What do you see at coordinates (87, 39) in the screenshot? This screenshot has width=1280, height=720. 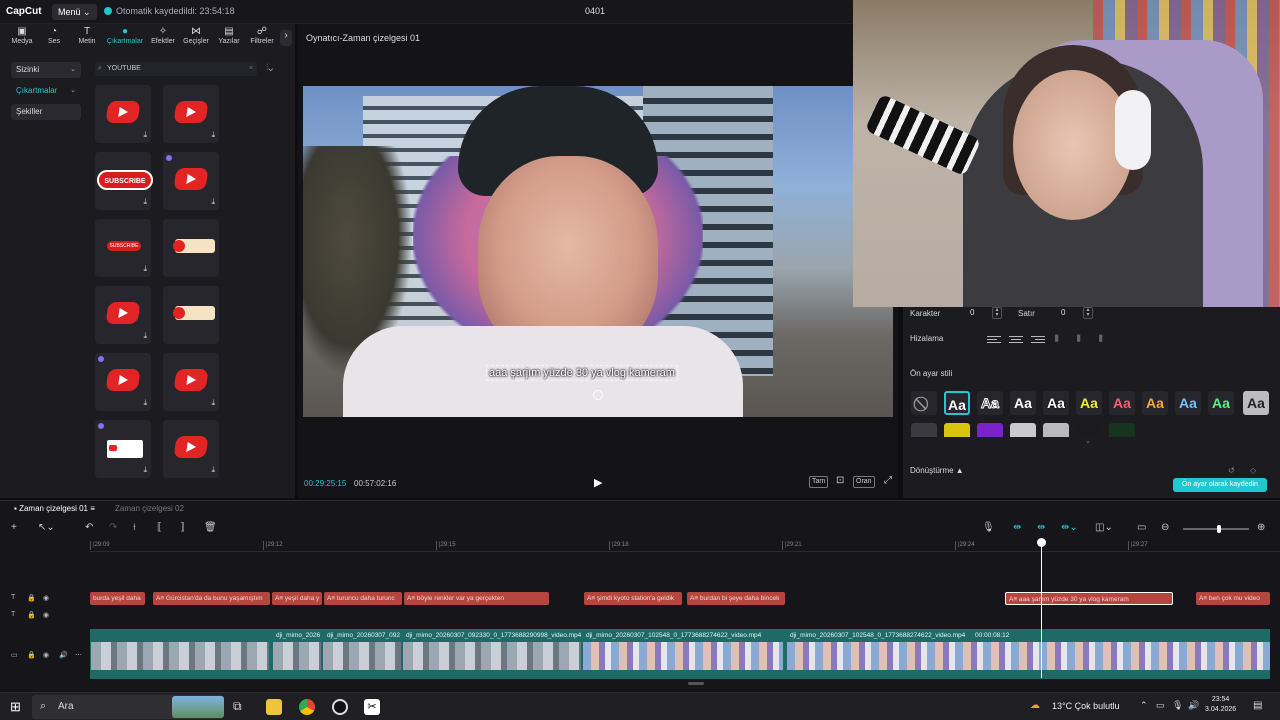 I see `tab-text: T Metin` at bounding box center [87, 39].